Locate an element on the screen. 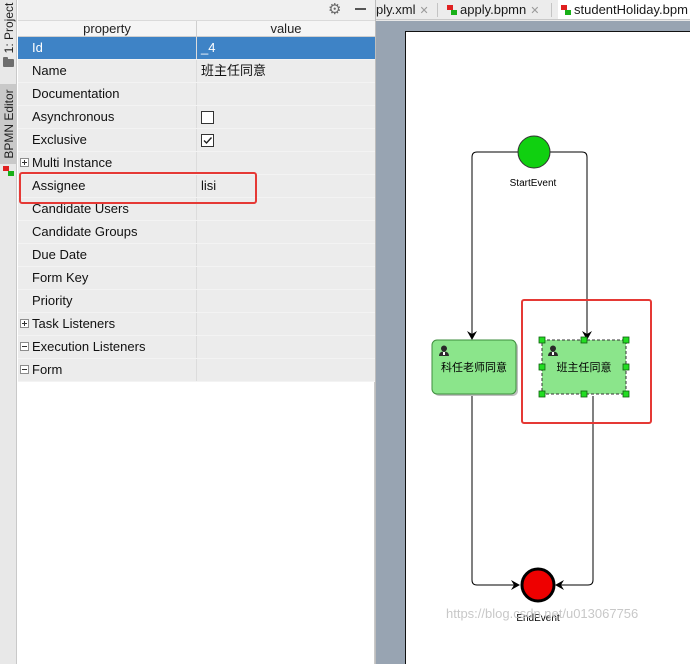 The height and width of the screenshot is (664, 690). gear-icon: ⚙ is located at coordinates (334, 9).